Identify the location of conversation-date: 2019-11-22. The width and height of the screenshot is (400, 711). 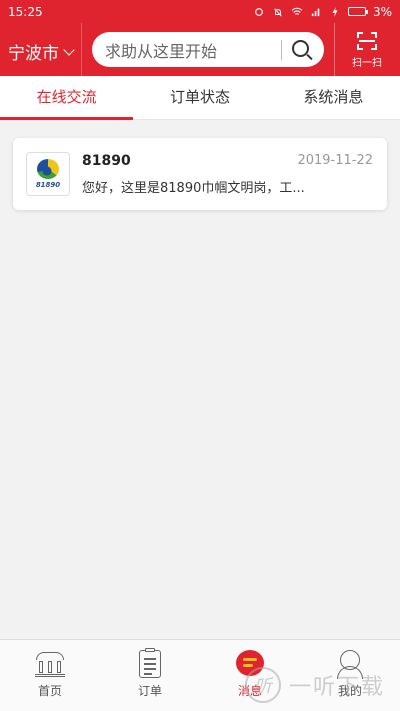
(335, 160).